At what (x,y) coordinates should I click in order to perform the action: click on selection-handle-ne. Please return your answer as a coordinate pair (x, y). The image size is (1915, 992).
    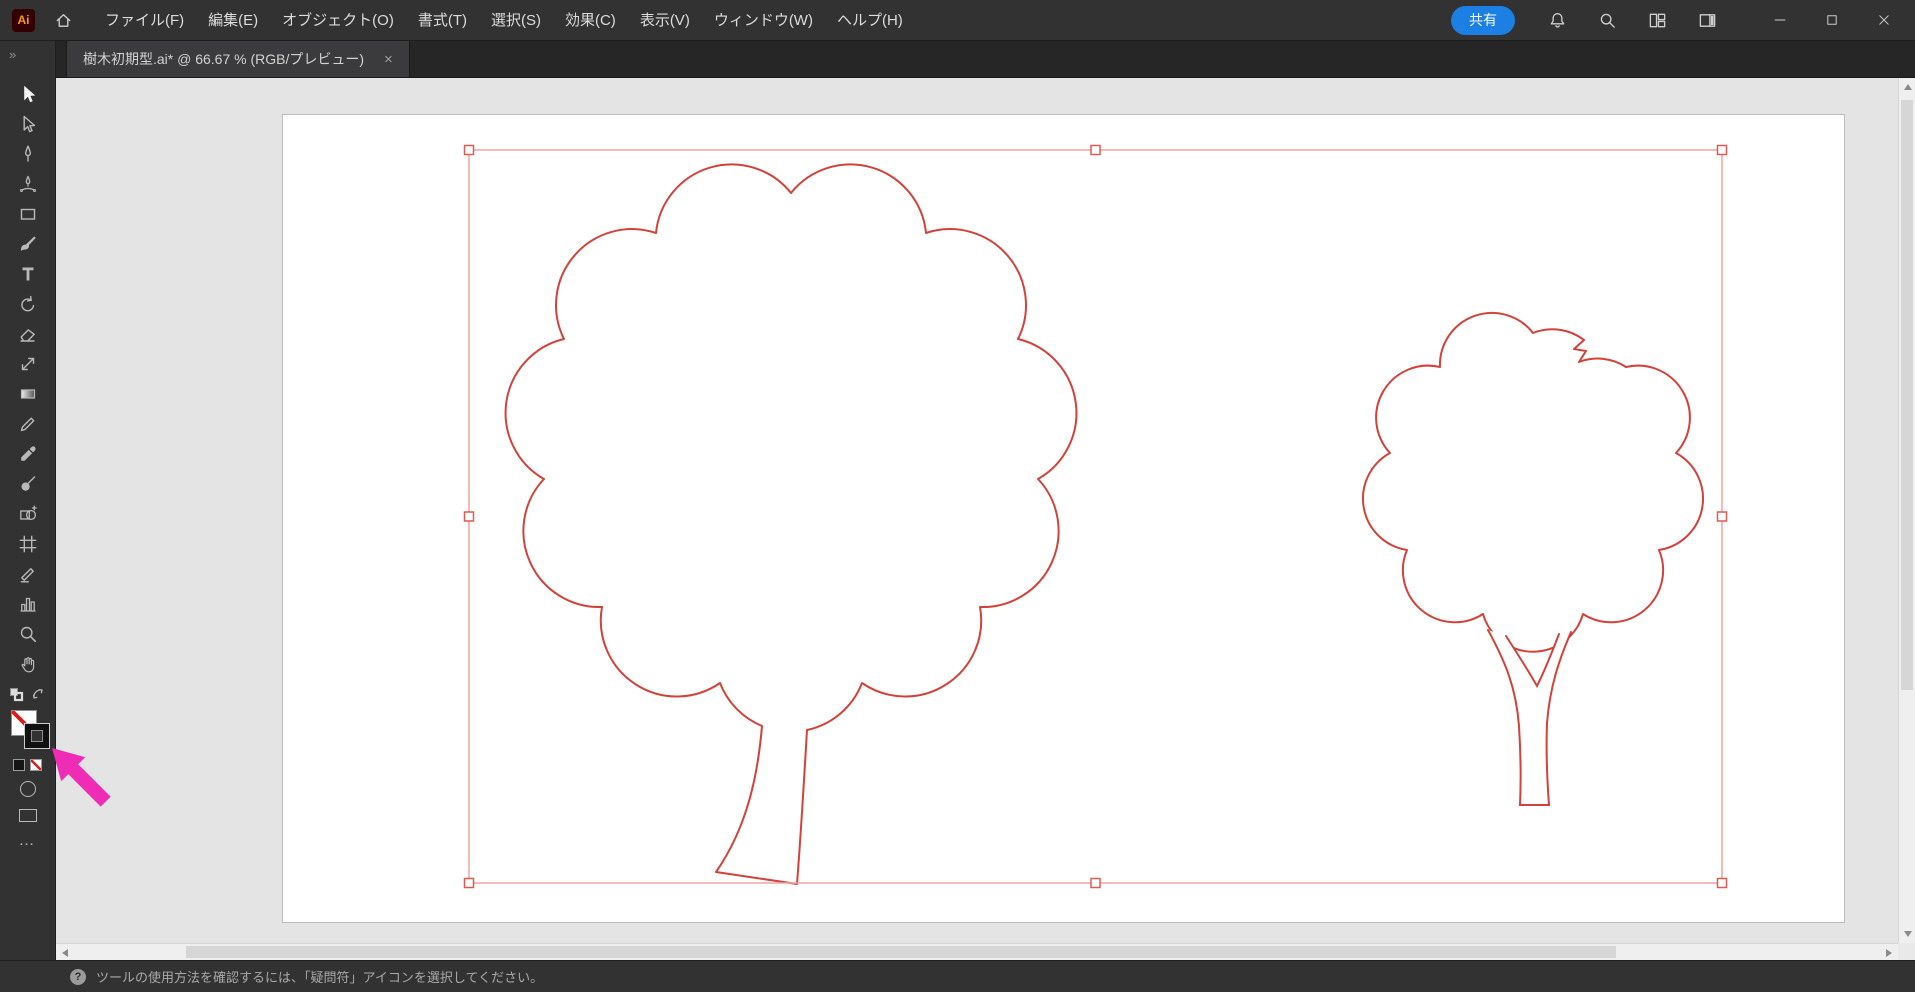
    Looking at the image, I should click on (1722, 150).